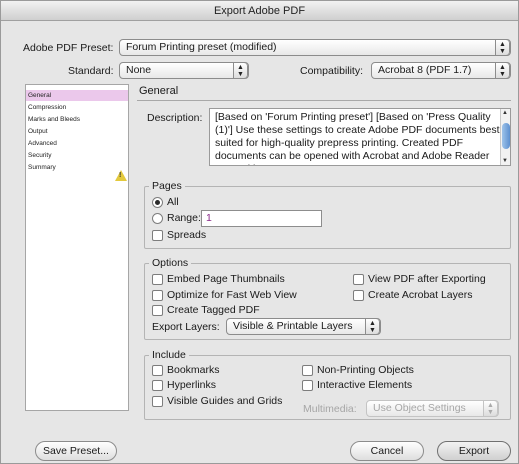 This screenshot has height=464, width=519. Describe the element at coordinates (358, 279) in the screenshot. I see `view-after-export-checkbox` at that location.